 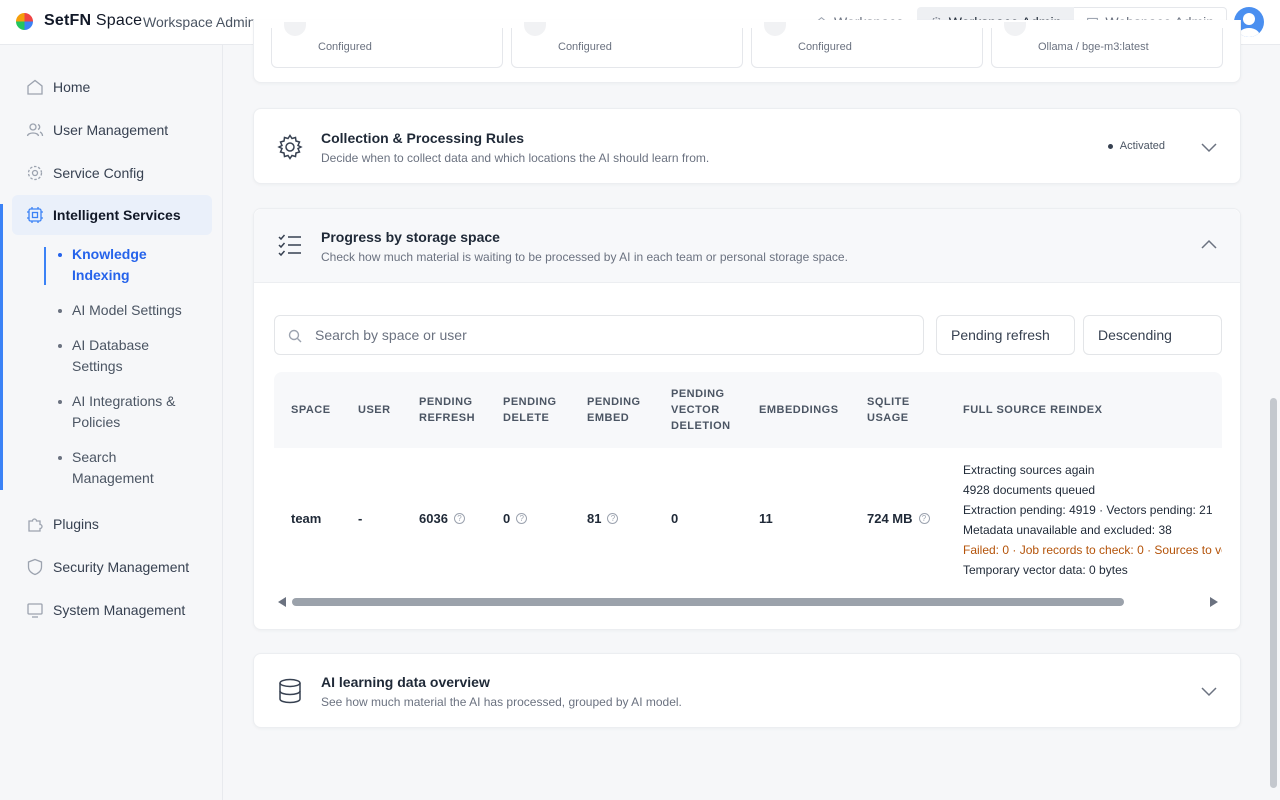 What do you see at coordinates (124, 411) in the screenshot?
I see `subitem-label: AI Integrations & Policies` at bounding box center [124, 411].